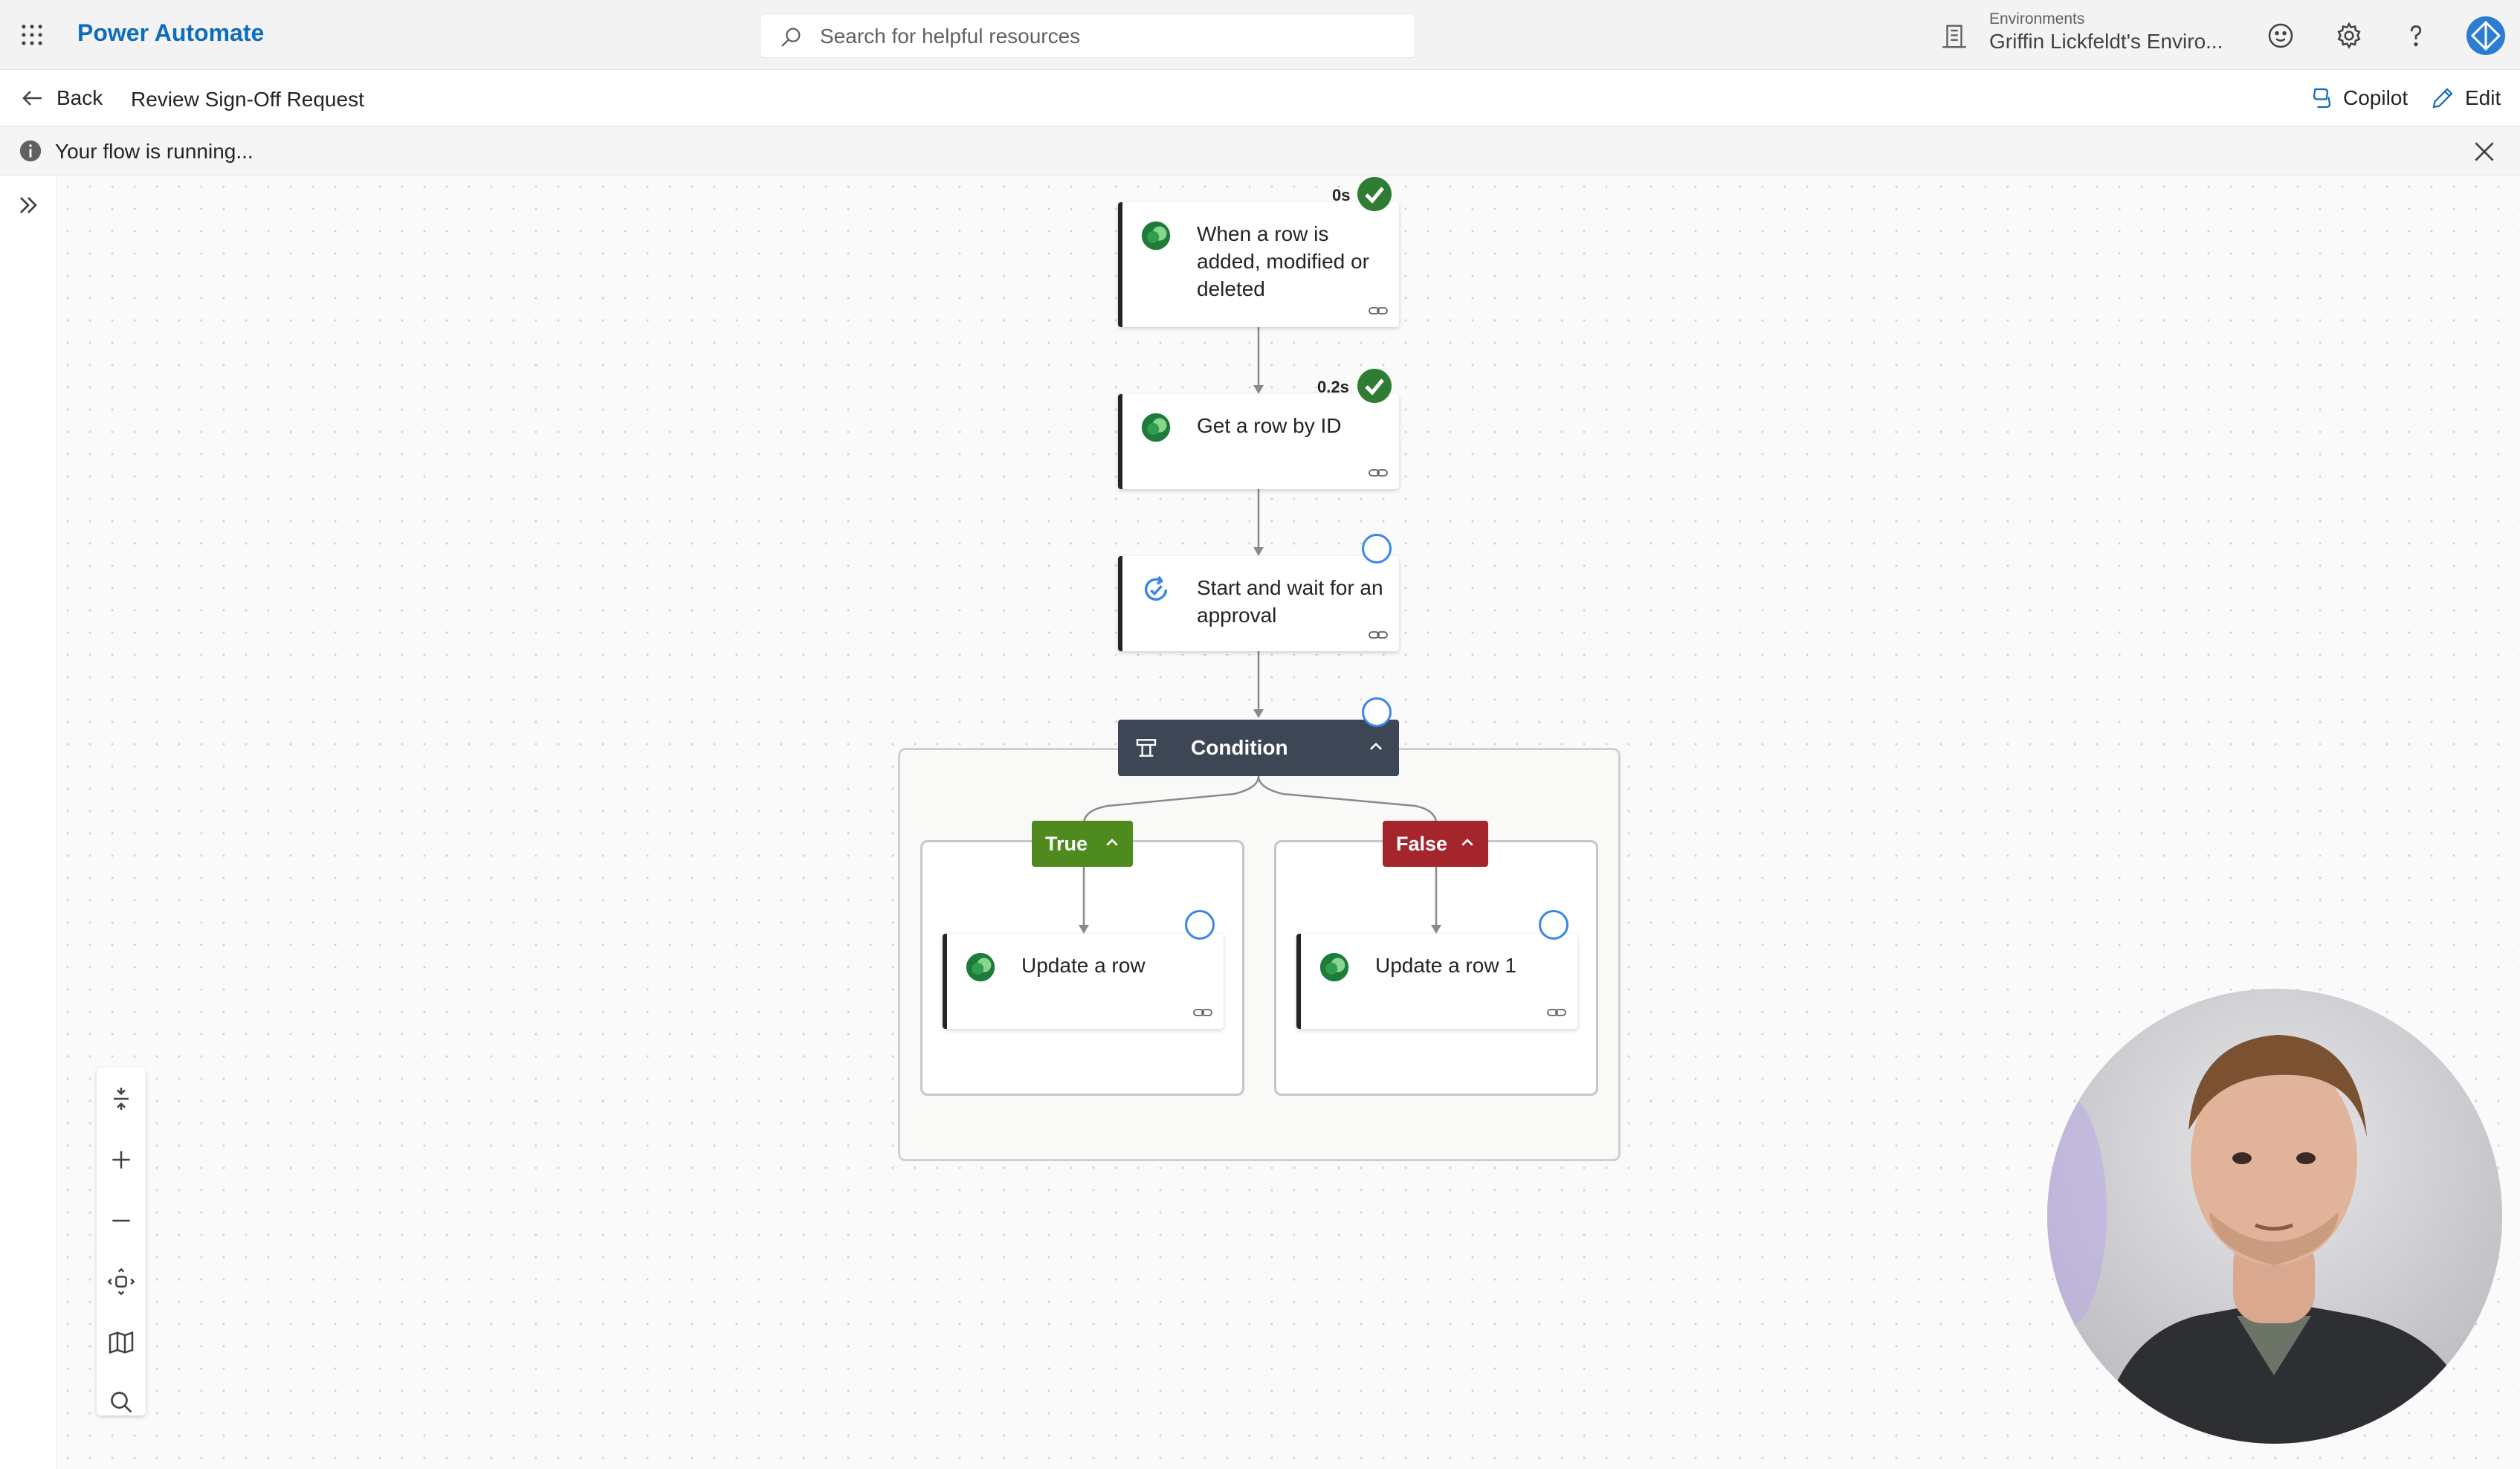  I want to click on false-branch-label: False, so click(1436, 844).